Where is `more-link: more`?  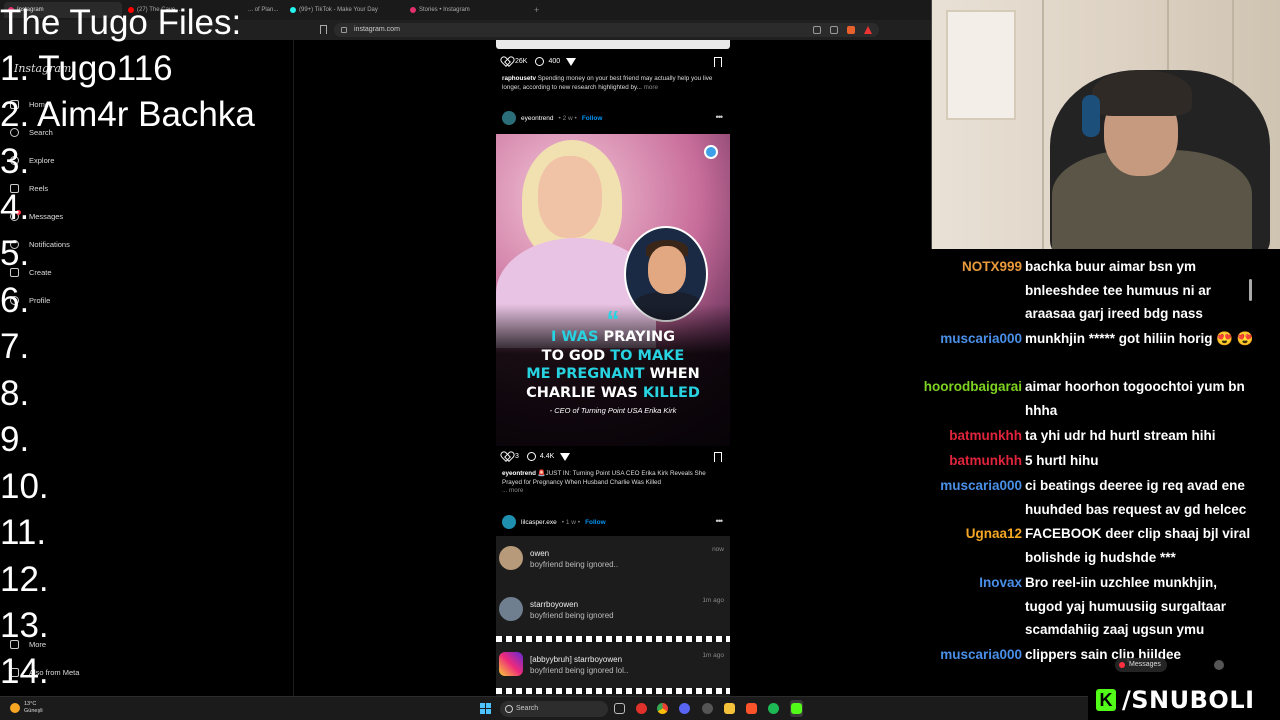
more-link: more is located at coordinates (651, 87).